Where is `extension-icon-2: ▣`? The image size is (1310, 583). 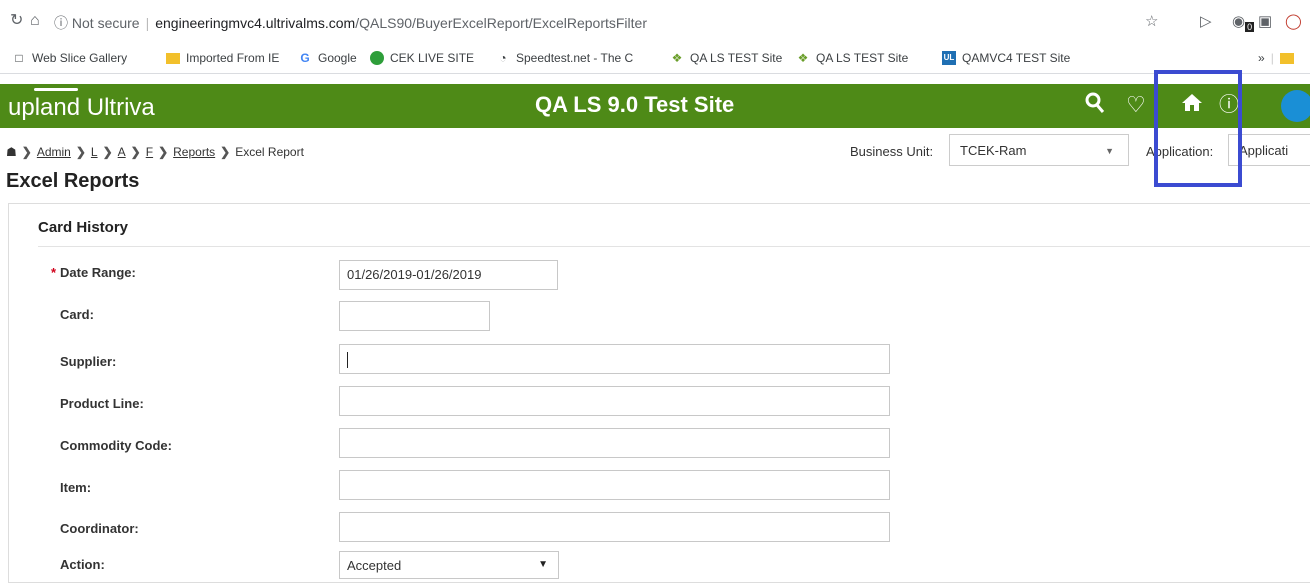
extension-icon-2: ▣ is located at coordinates (1265, 21).